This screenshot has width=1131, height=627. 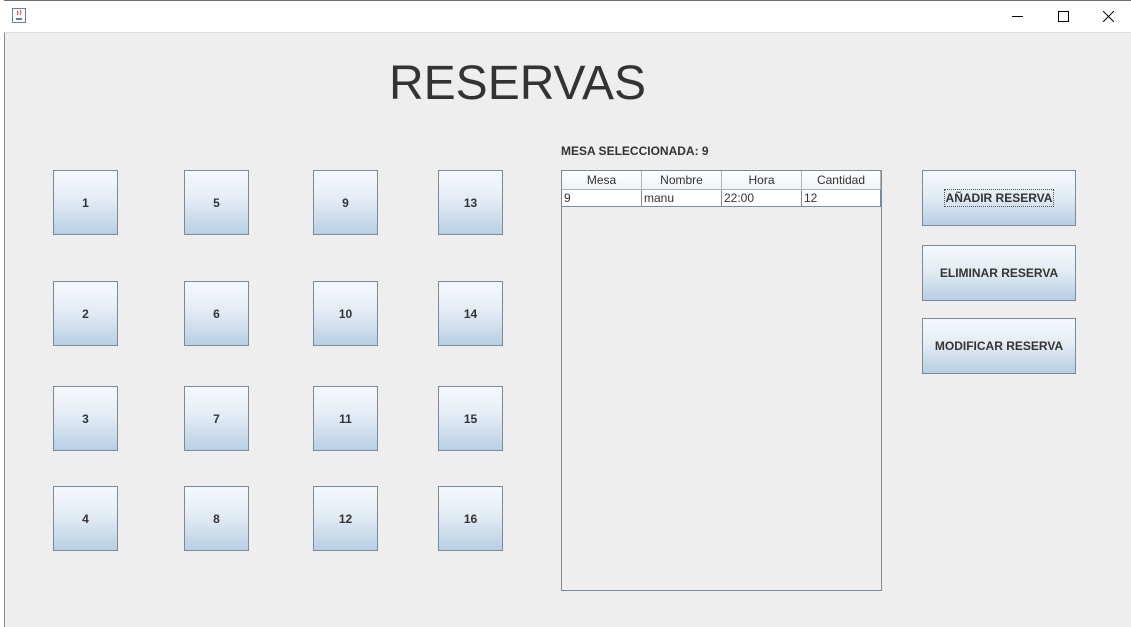 I want to click on modify-reservation-button: MODIFICAR RESERVA, so click(x=999, y=346).